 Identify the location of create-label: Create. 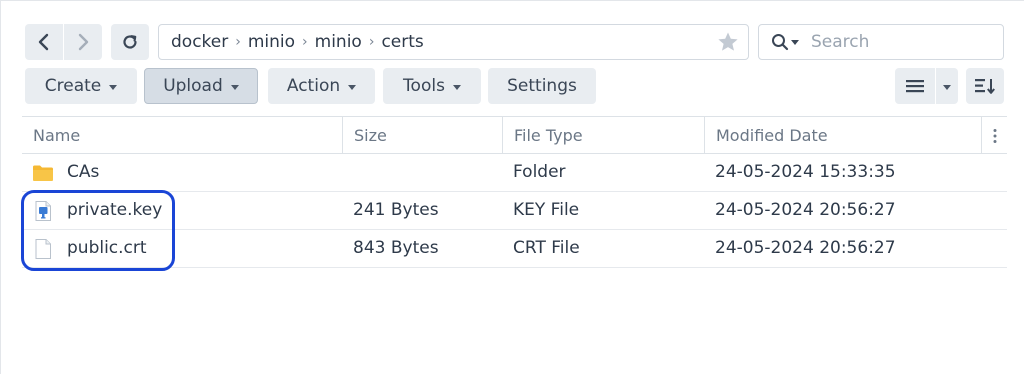
(73, 86).